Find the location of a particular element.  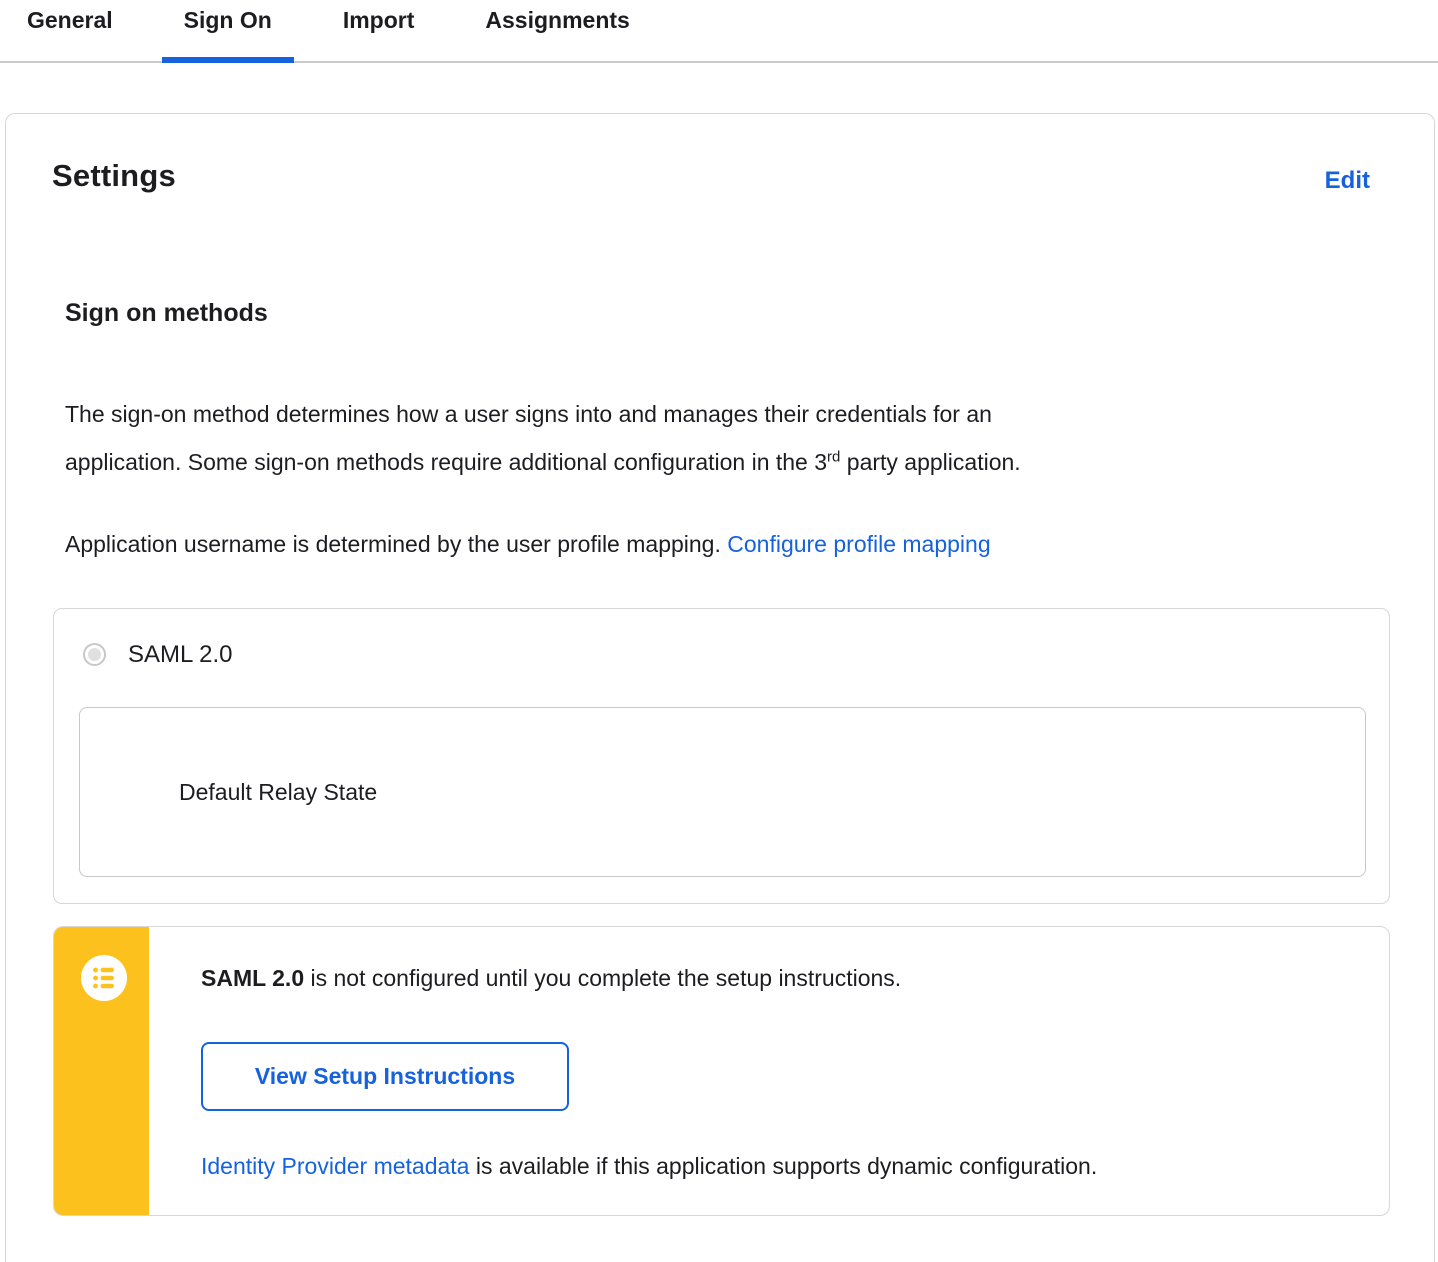

app-tab-bar: General Sign On Import Assignments is located at coordinates (719, 31).